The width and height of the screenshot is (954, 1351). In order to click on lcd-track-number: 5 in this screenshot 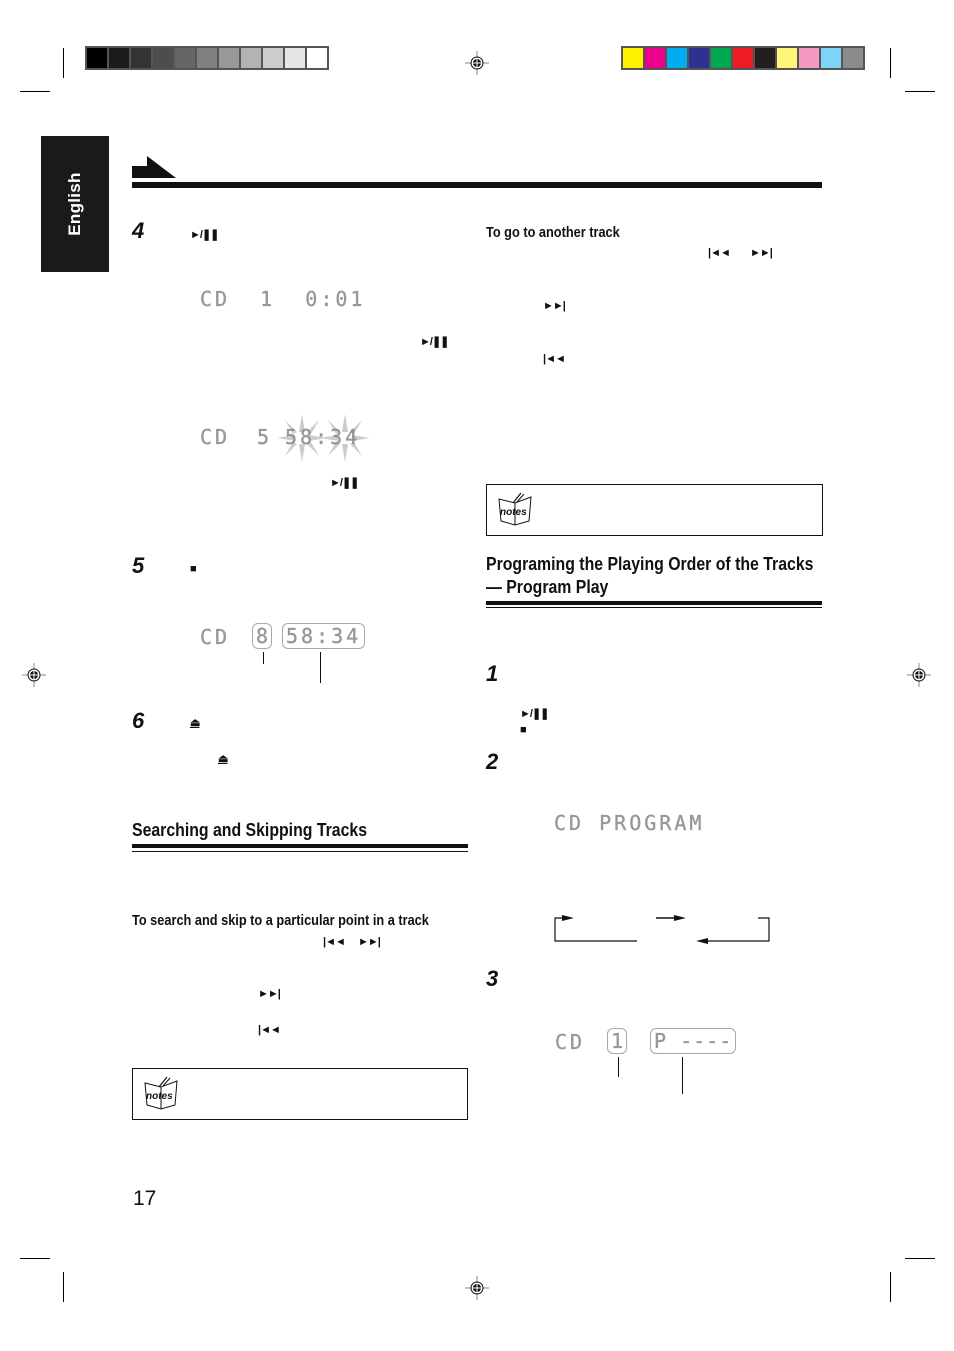, I will do `click(265, 437)`.